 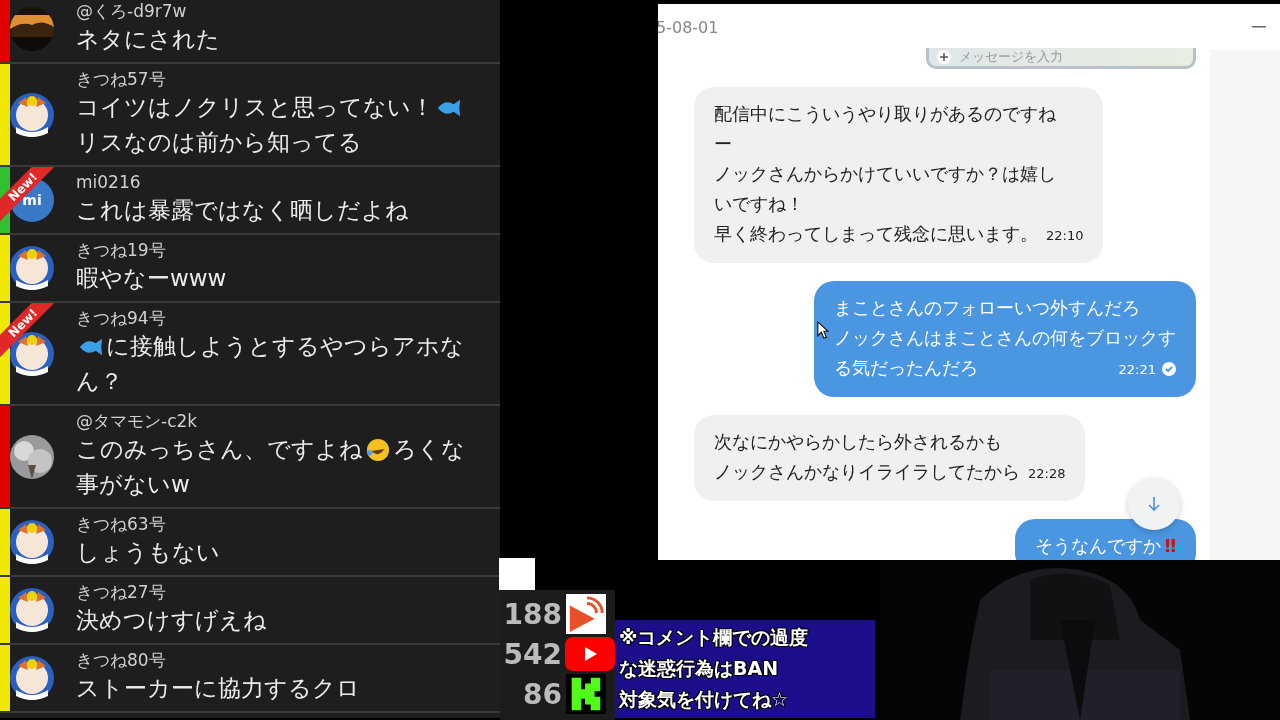 What do you see at coordinates (121, 524) in the screenshot?
I see `user-name: きつね63号` at bounding box center [121, 524].